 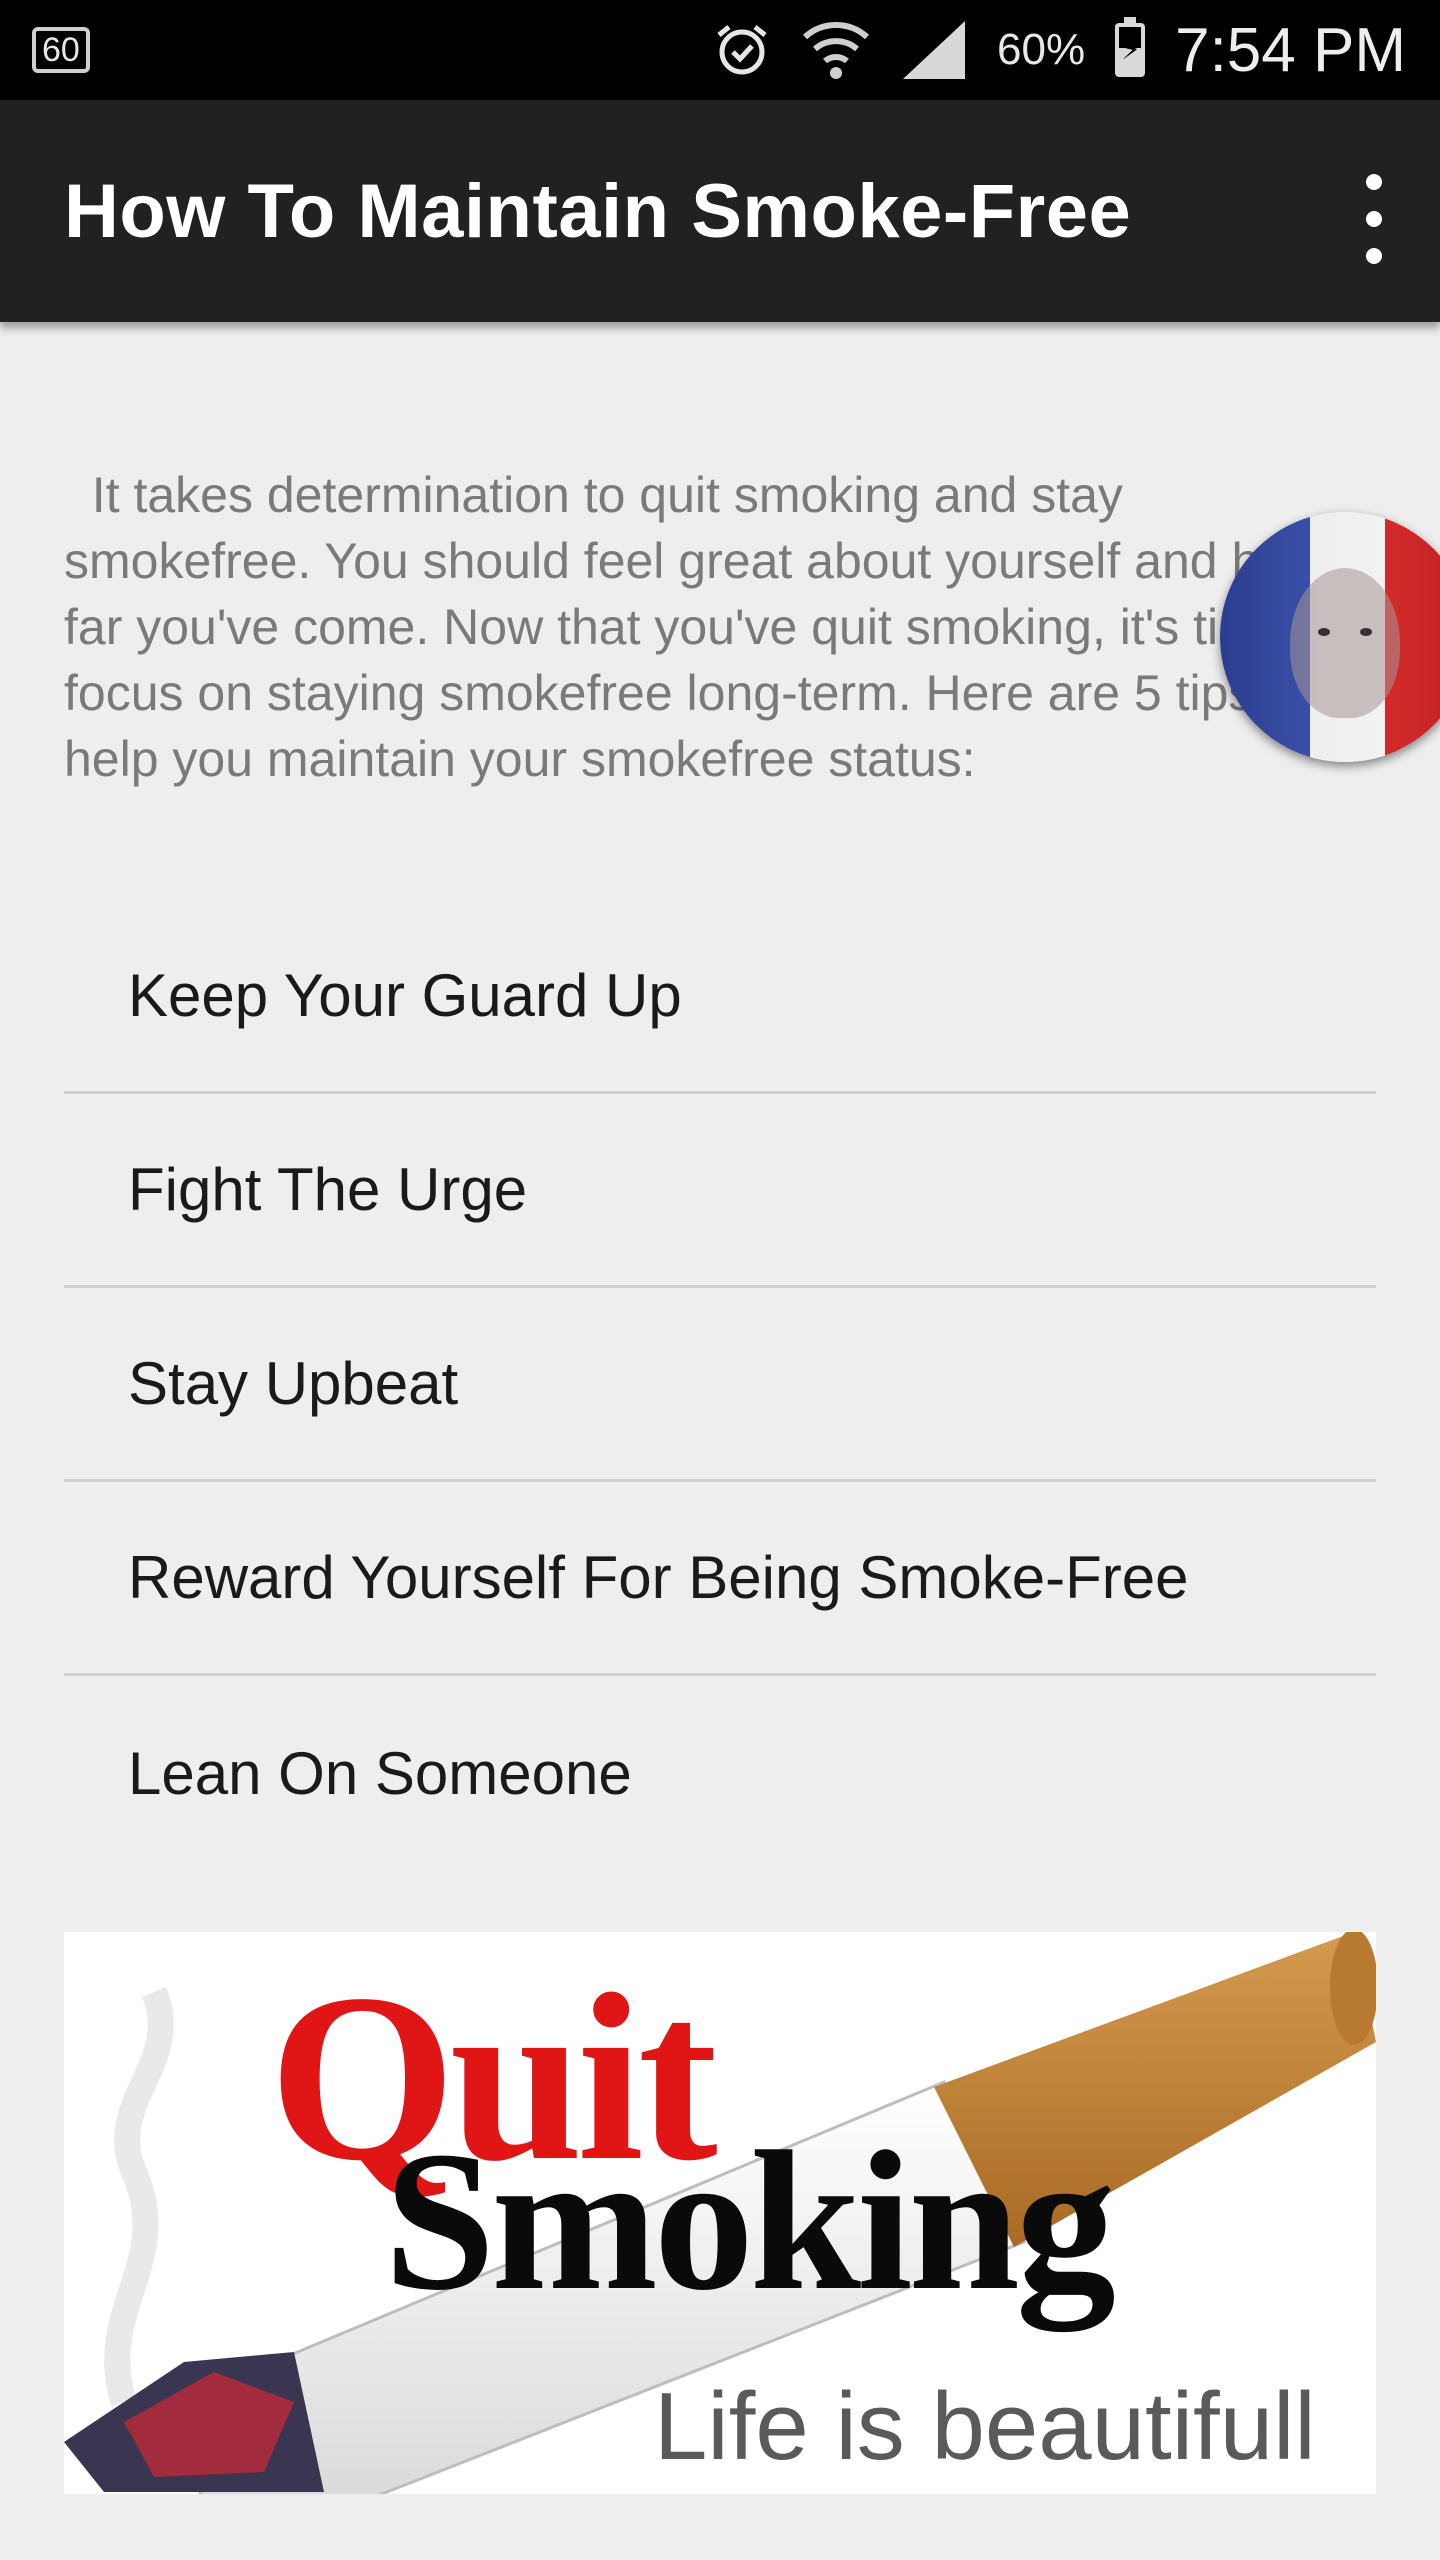 What do you see at coordinates (750, 2221) in the screenshot?
I see `banner-smoking-text: Smoking` at bounding box center [750, 2221].